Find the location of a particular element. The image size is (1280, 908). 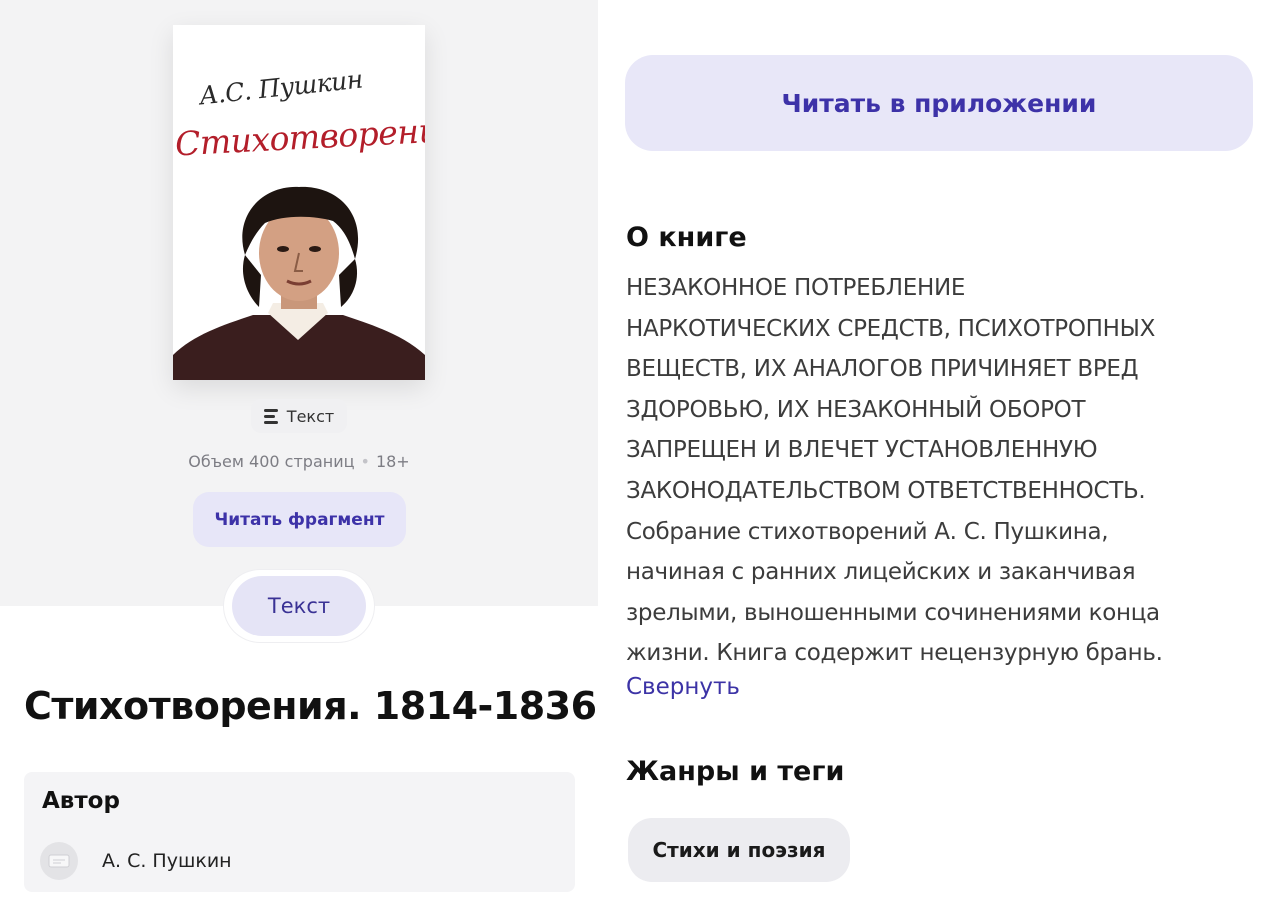

author-name: А. С. Пушкин is located at coordinates (167, 861).